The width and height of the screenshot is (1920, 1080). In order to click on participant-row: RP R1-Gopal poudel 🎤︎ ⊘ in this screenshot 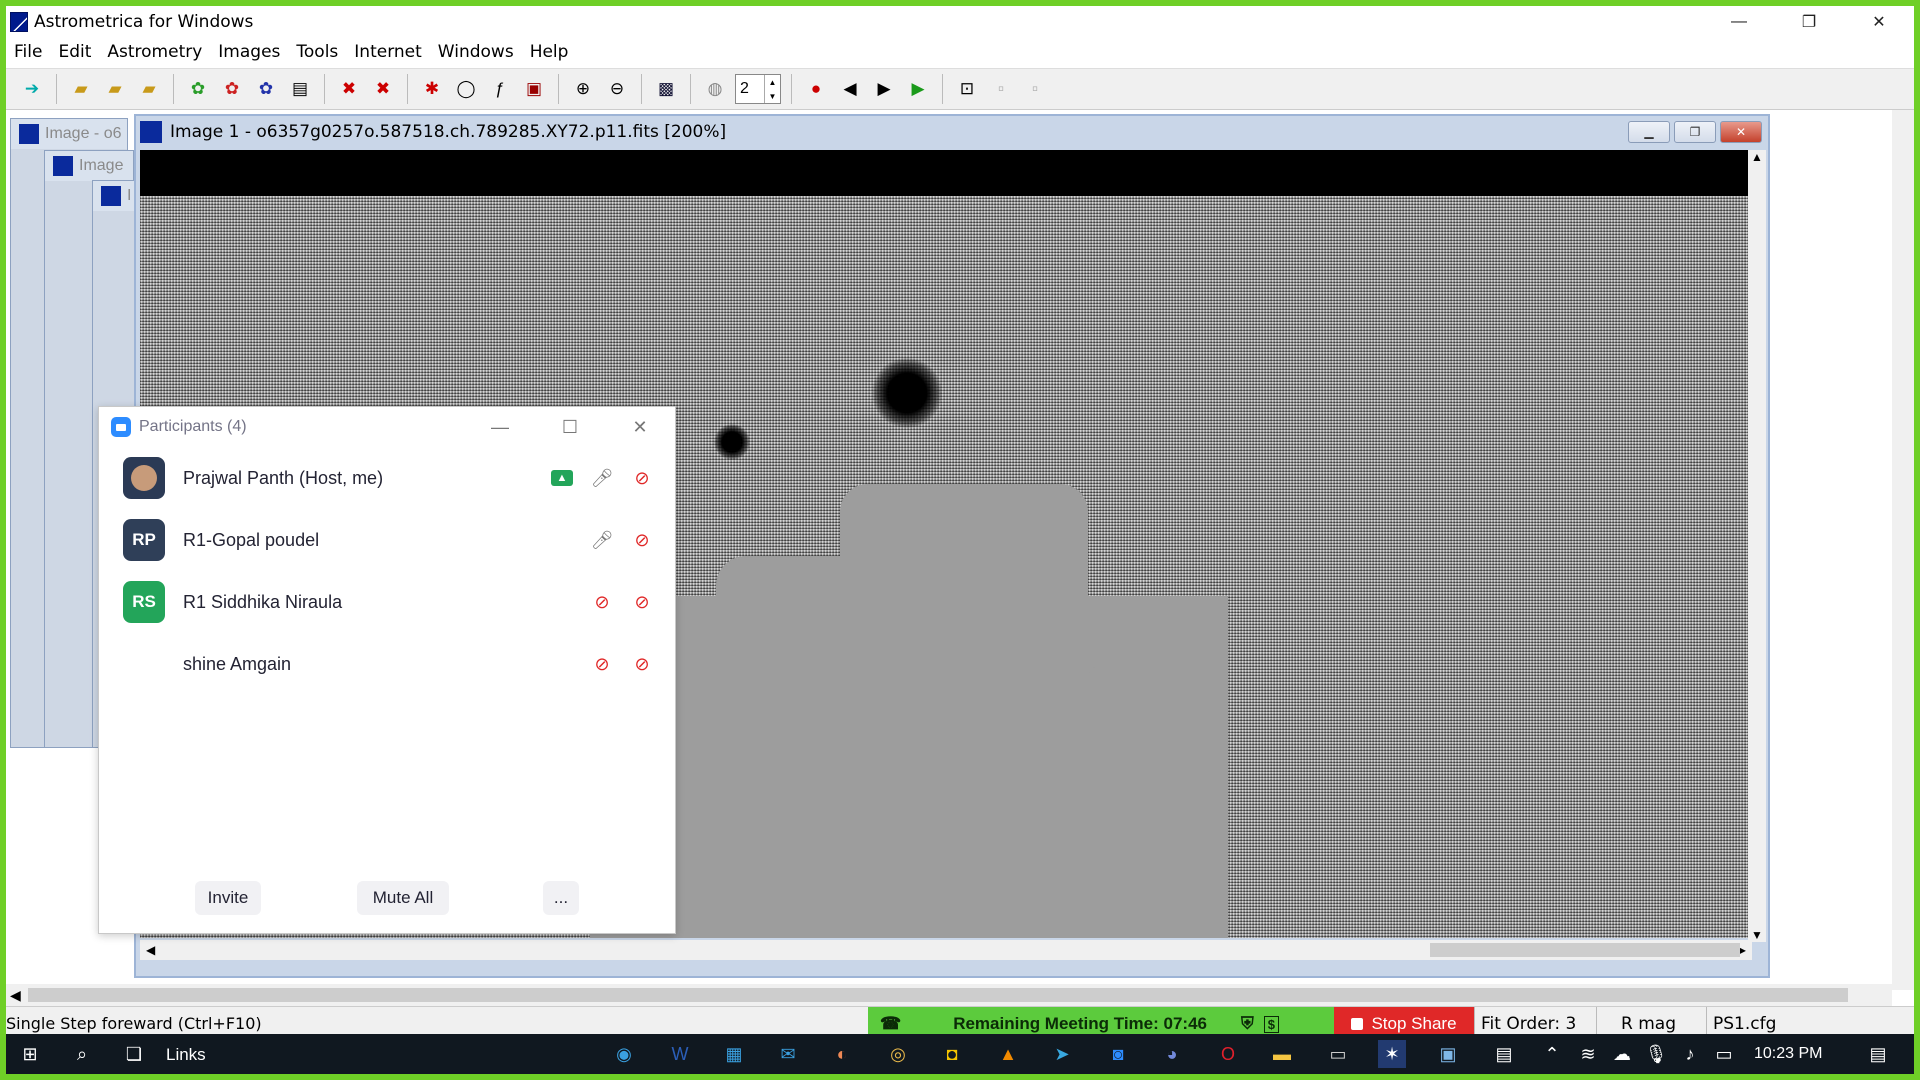, I will do `click(387, 540)`.